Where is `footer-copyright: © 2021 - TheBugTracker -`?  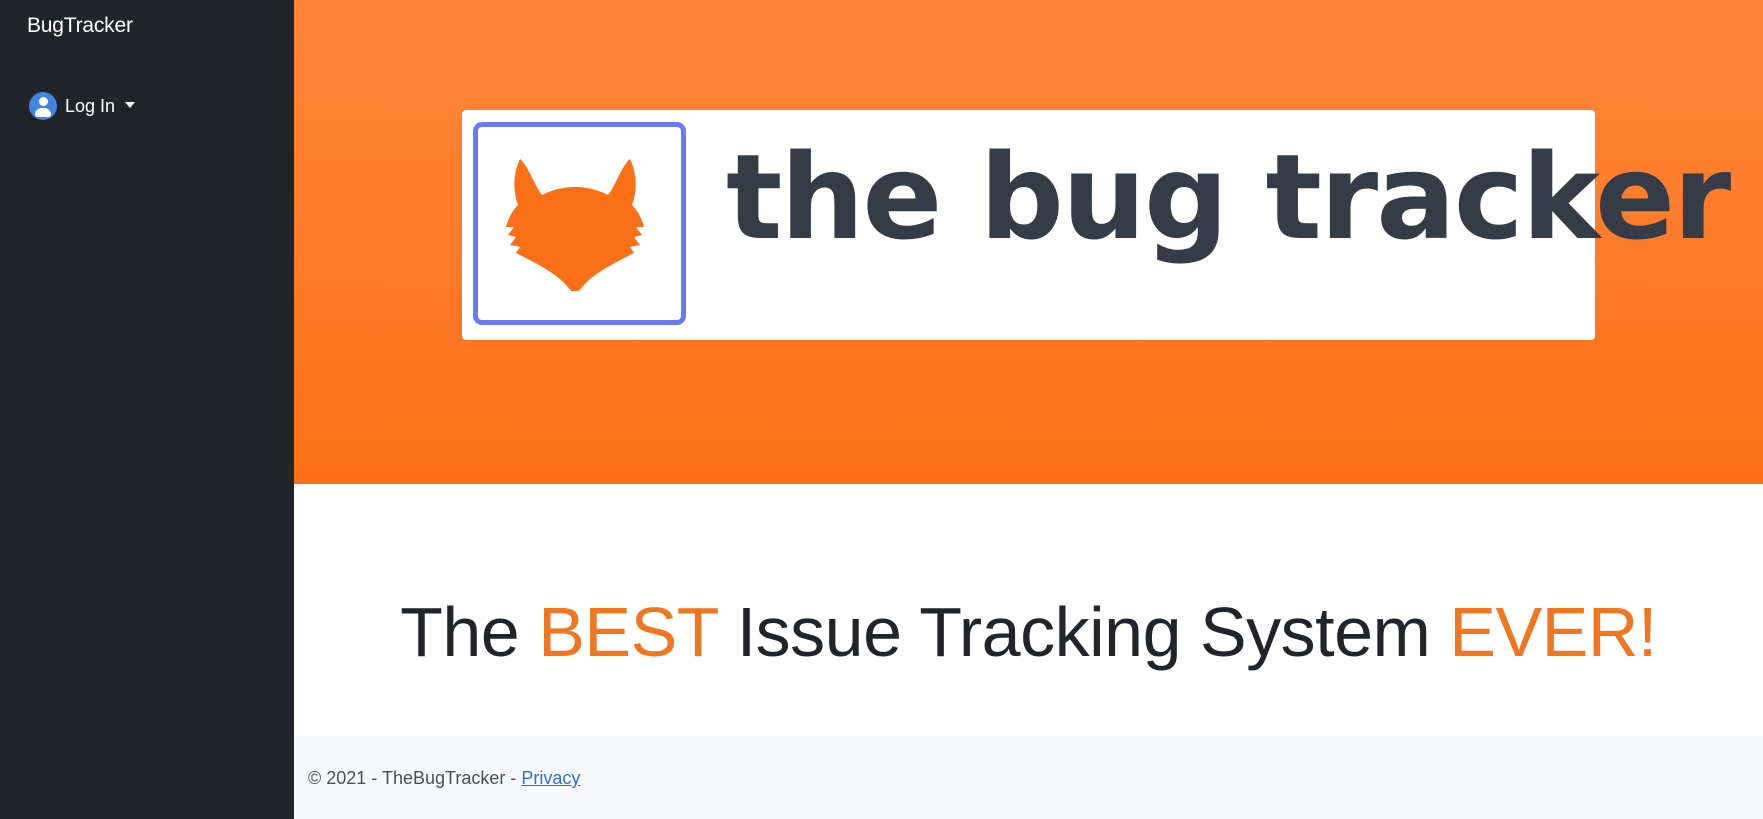 footer-copyright: © 2021 - TheBugTracker - is located at coordinates (415, 778).